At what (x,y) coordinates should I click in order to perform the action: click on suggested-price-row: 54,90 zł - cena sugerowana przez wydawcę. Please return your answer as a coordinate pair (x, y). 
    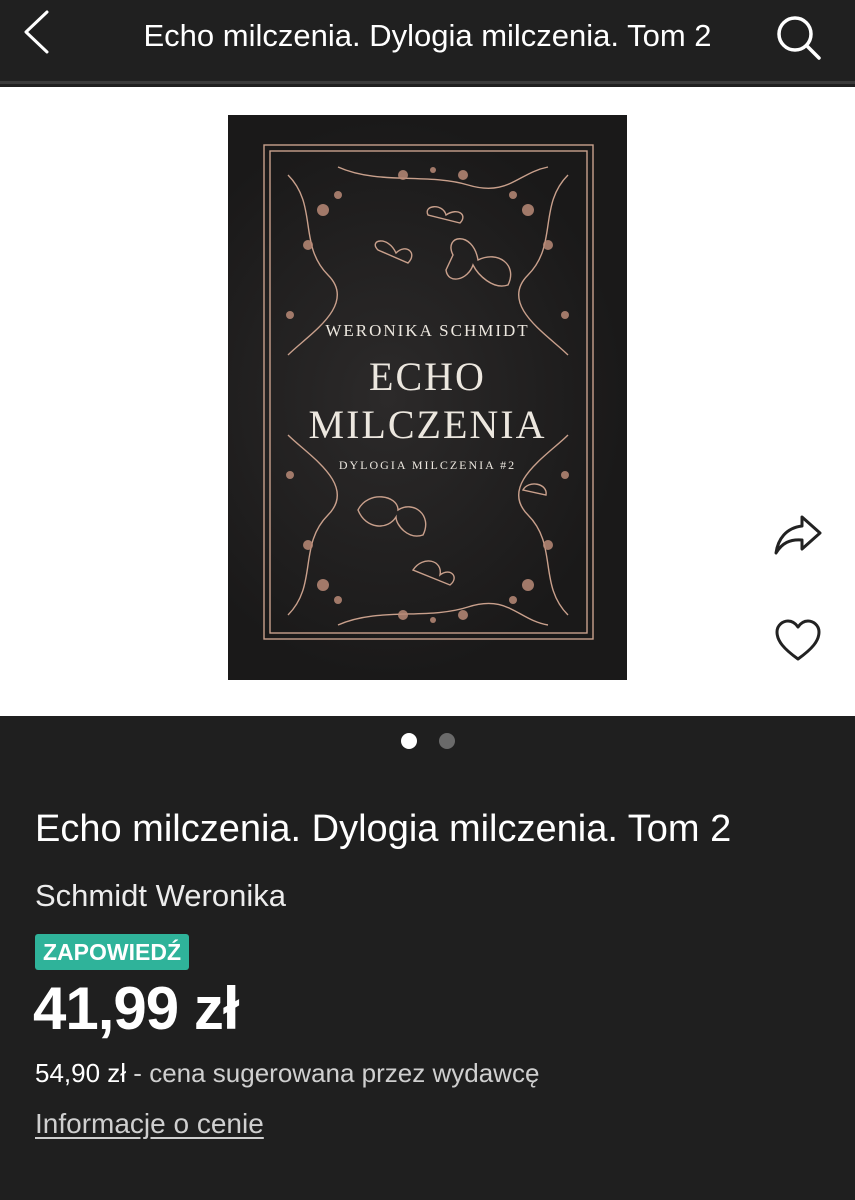
    Looking at the image, I should click on (287, 1073).